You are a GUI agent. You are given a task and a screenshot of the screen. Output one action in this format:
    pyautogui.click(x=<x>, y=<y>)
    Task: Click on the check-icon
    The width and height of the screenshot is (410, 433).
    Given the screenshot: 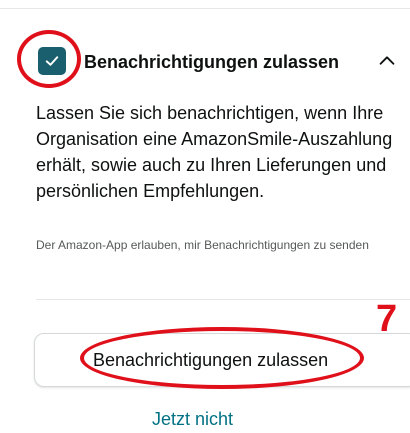 What is the action you would take?
    pyautogui.click(x=52, y=61)
    